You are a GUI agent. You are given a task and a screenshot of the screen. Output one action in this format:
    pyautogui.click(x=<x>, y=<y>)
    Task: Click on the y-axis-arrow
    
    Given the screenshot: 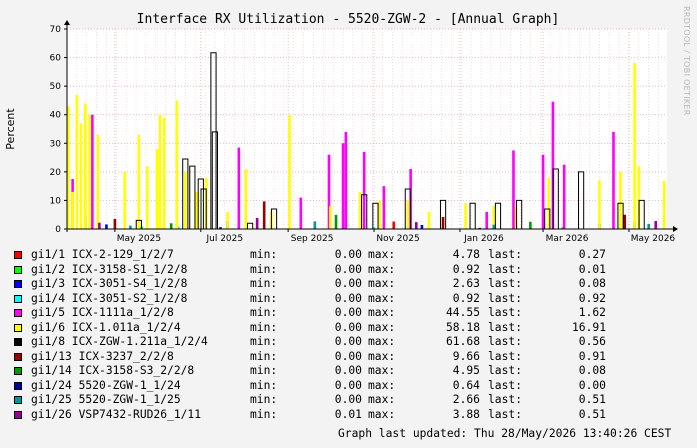 What is the action you would take?
    pyautogui.click(x=67, y=22)
    